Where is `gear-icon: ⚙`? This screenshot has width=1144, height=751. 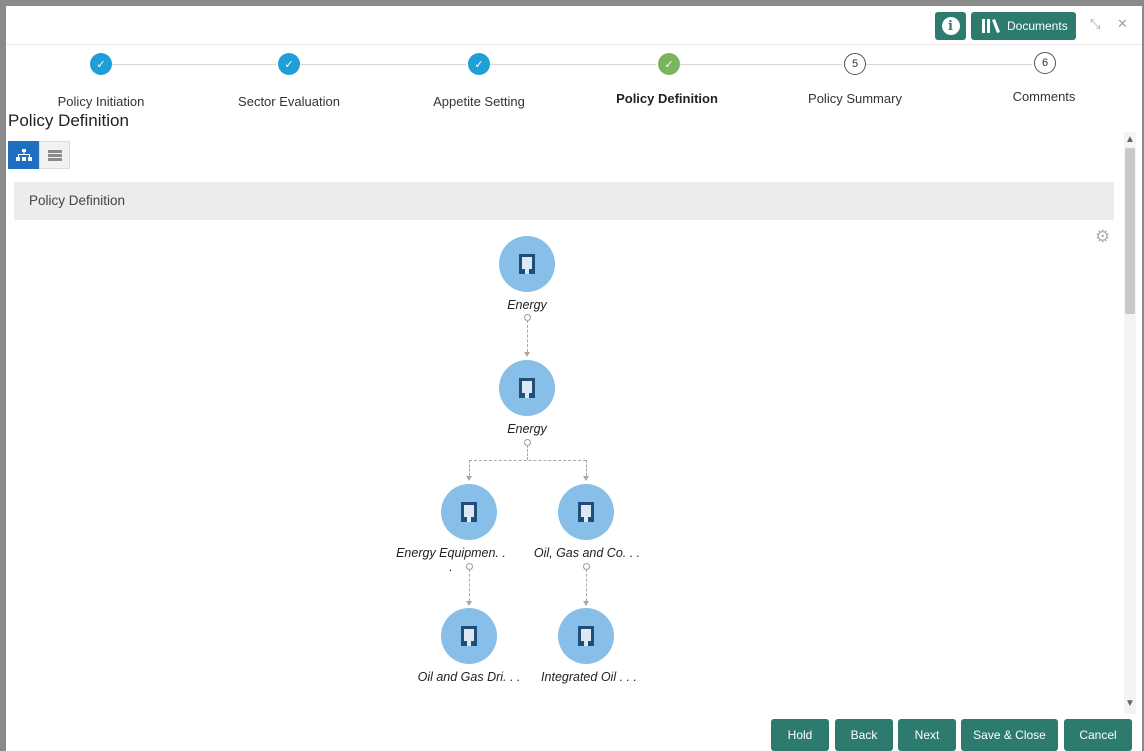
gear-icon: ⚙ is located at coordinates (1102, 237).